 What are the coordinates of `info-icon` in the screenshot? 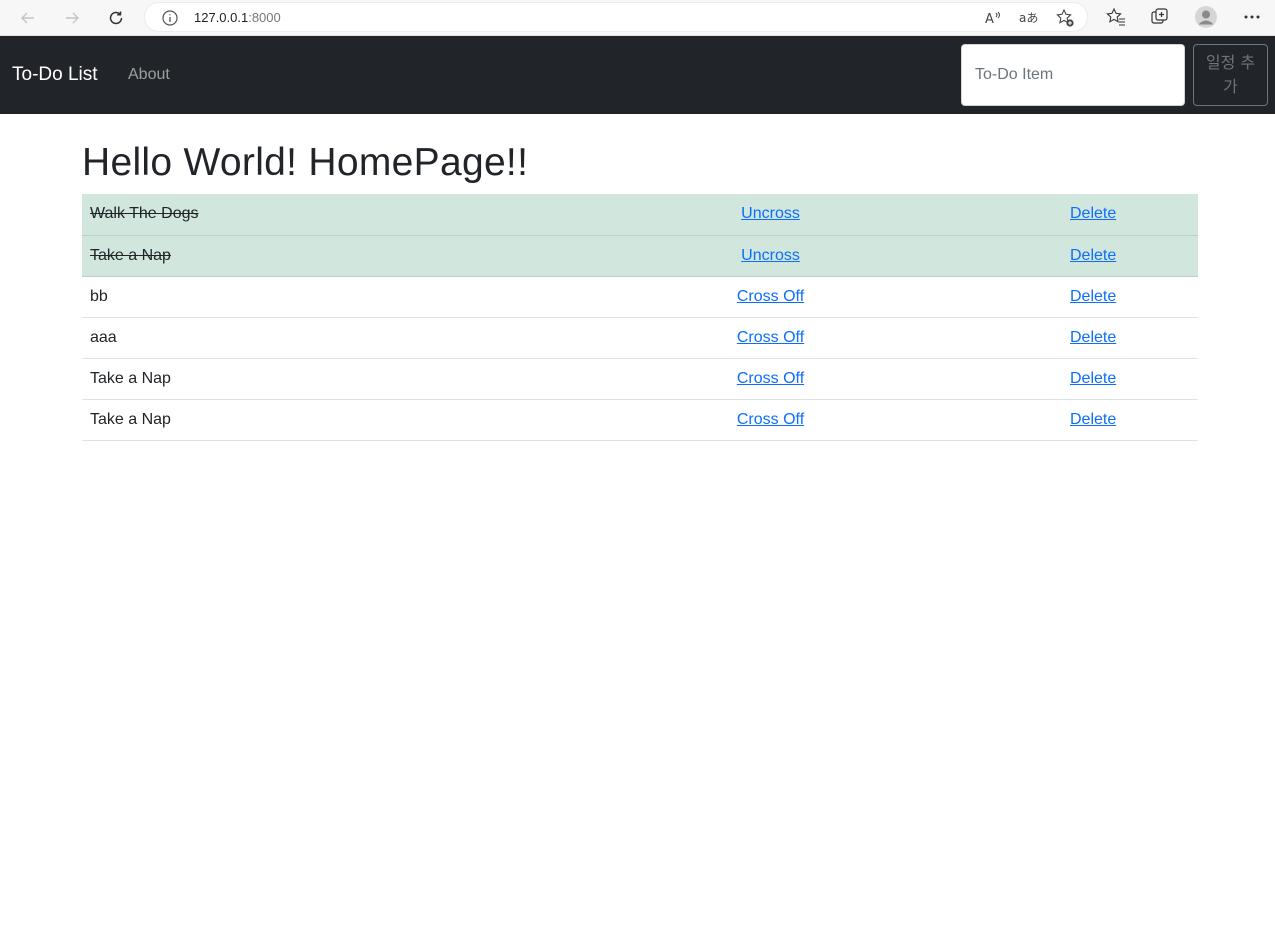 It's located at (170, 18).